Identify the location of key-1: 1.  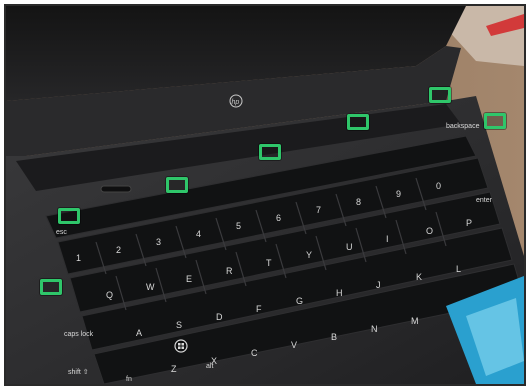
(78, 258).